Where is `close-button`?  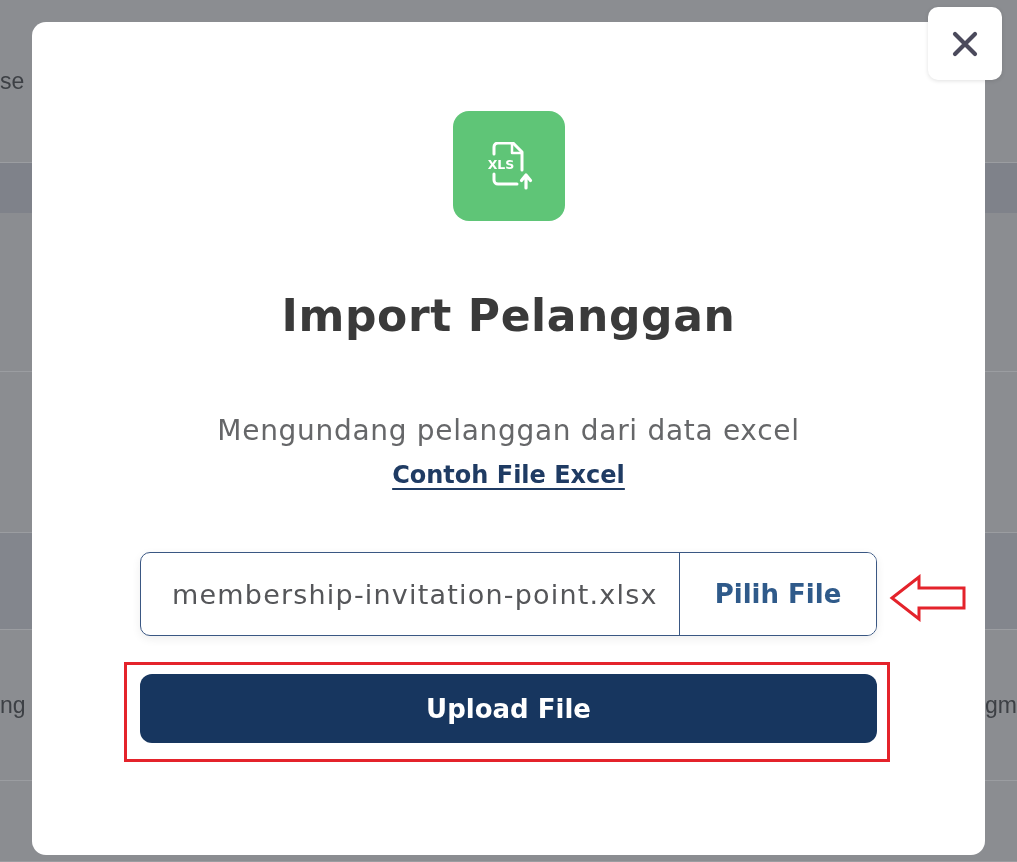 close-button is located at coordinates (965, 43).